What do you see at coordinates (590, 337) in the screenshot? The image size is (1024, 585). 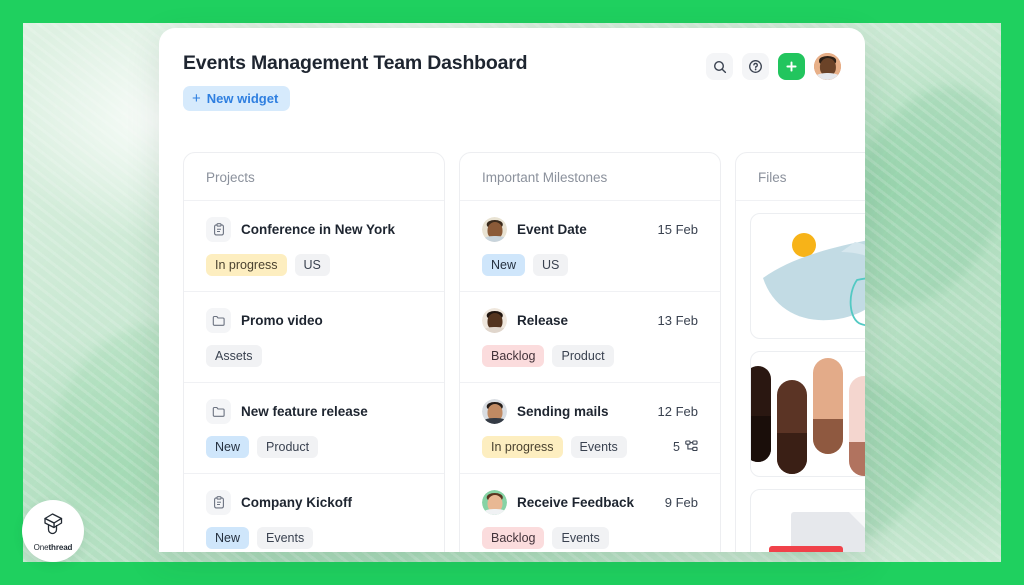 I see `list-item: Release 13 Feb Backlog Product` at bounding box center [590, 337].